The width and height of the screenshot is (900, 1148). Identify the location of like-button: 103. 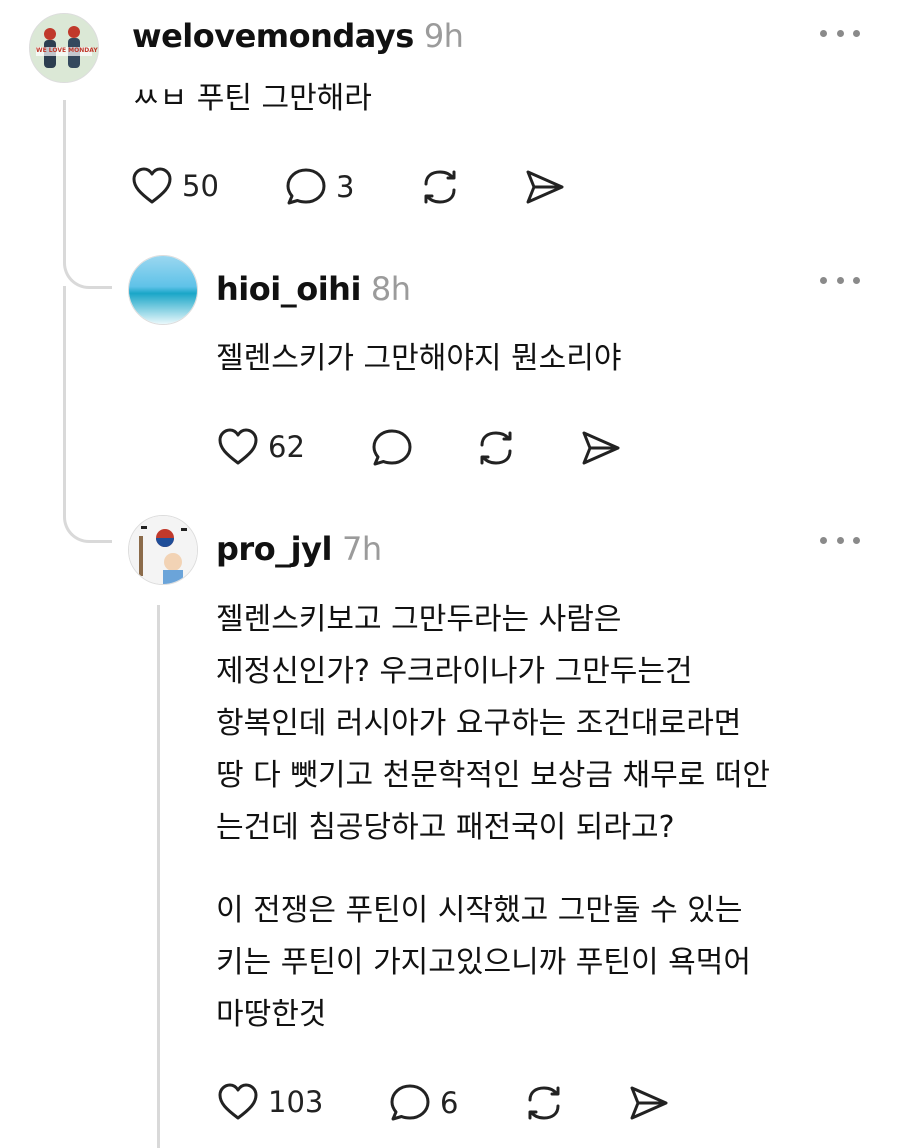
(269, 1102).